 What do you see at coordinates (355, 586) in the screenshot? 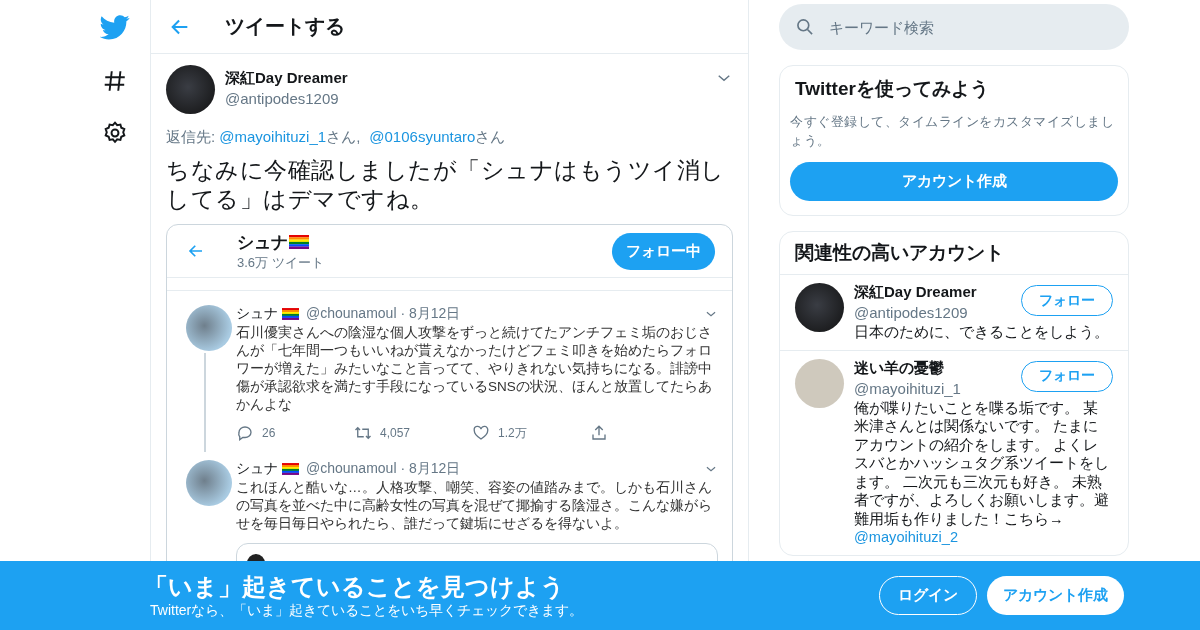
I see `banner-title: 「いま」起きていることを見つけよう` at bounding box center [355, 586].